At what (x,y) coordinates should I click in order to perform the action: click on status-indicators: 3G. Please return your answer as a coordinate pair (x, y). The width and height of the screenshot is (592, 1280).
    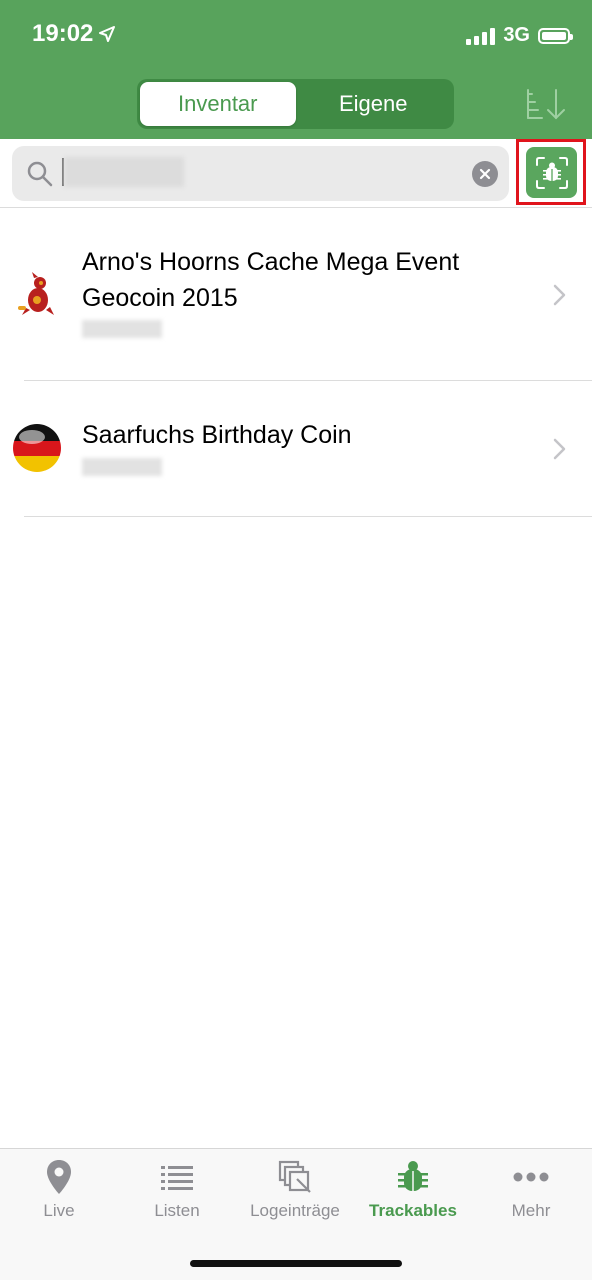
    Looking at the image, I should click on (519, 35).